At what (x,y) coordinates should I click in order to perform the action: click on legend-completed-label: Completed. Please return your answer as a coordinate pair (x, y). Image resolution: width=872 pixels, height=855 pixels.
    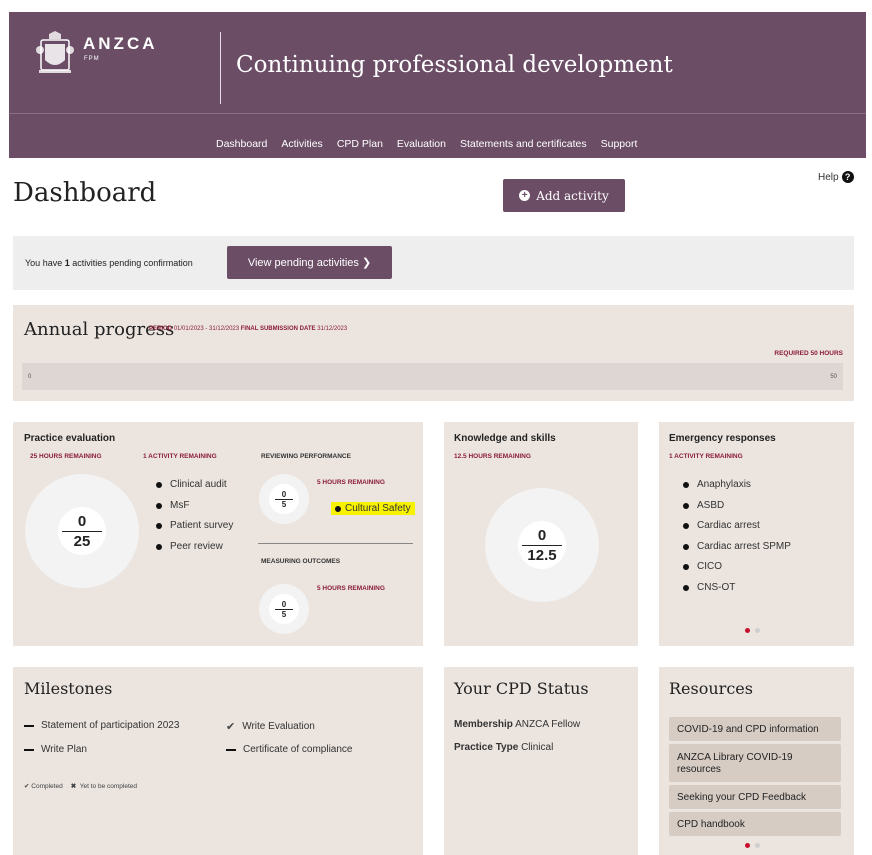
    Looking at the image, I should click on (47, 786).